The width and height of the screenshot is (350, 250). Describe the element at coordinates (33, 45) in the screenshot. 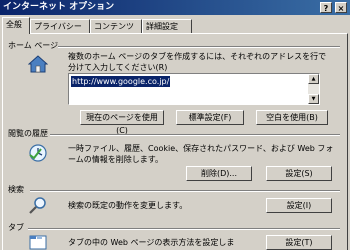

I see `homepage-title: ホーム ページ` at that location.